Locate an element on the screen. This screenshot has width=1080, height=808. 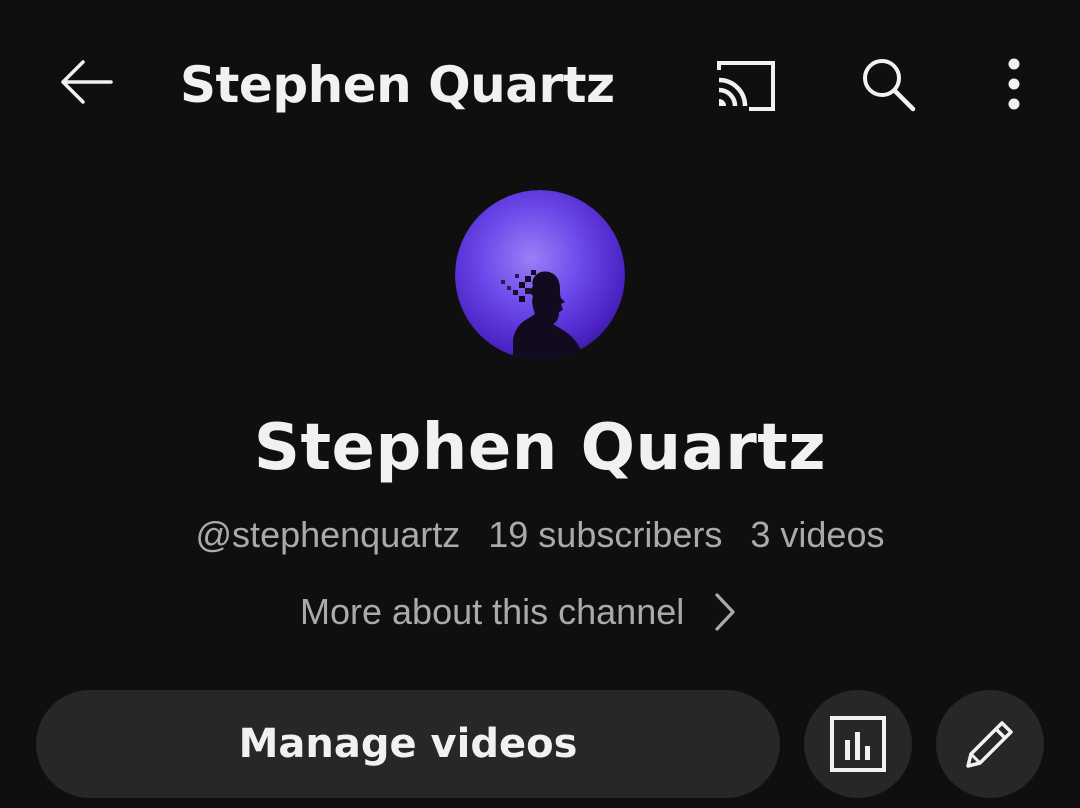
chevron-right-icon is located at coordinates (725, 612).